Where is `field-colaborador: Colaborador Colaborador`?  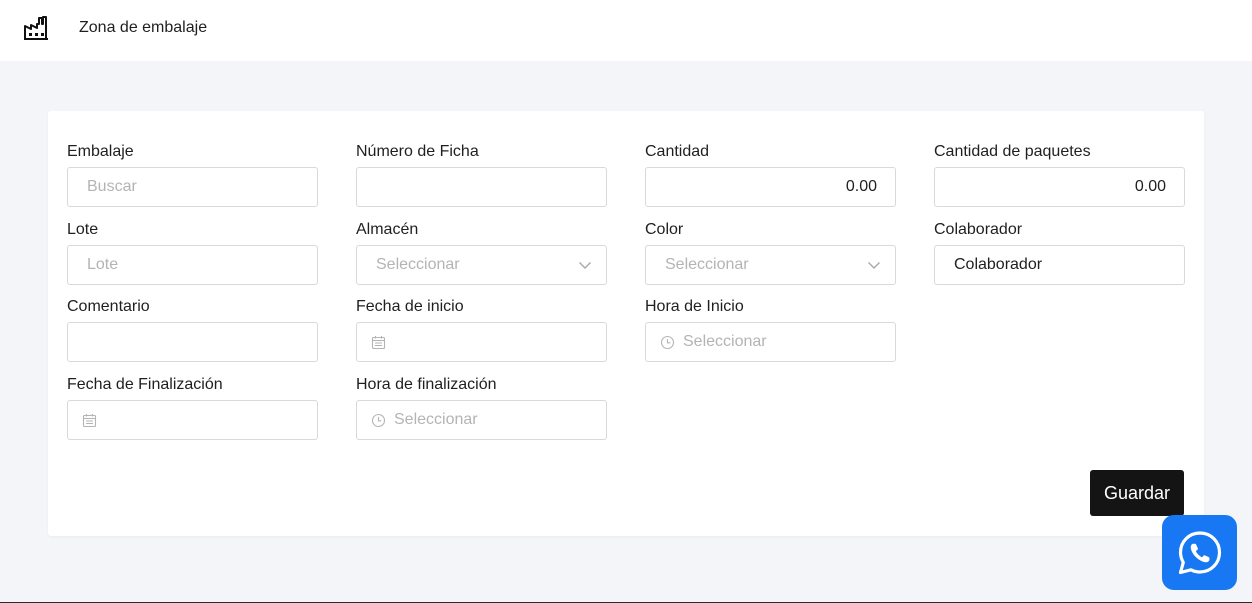
field-colaborador: Colaborador Colaborador is located at coordinates (1059, 252).